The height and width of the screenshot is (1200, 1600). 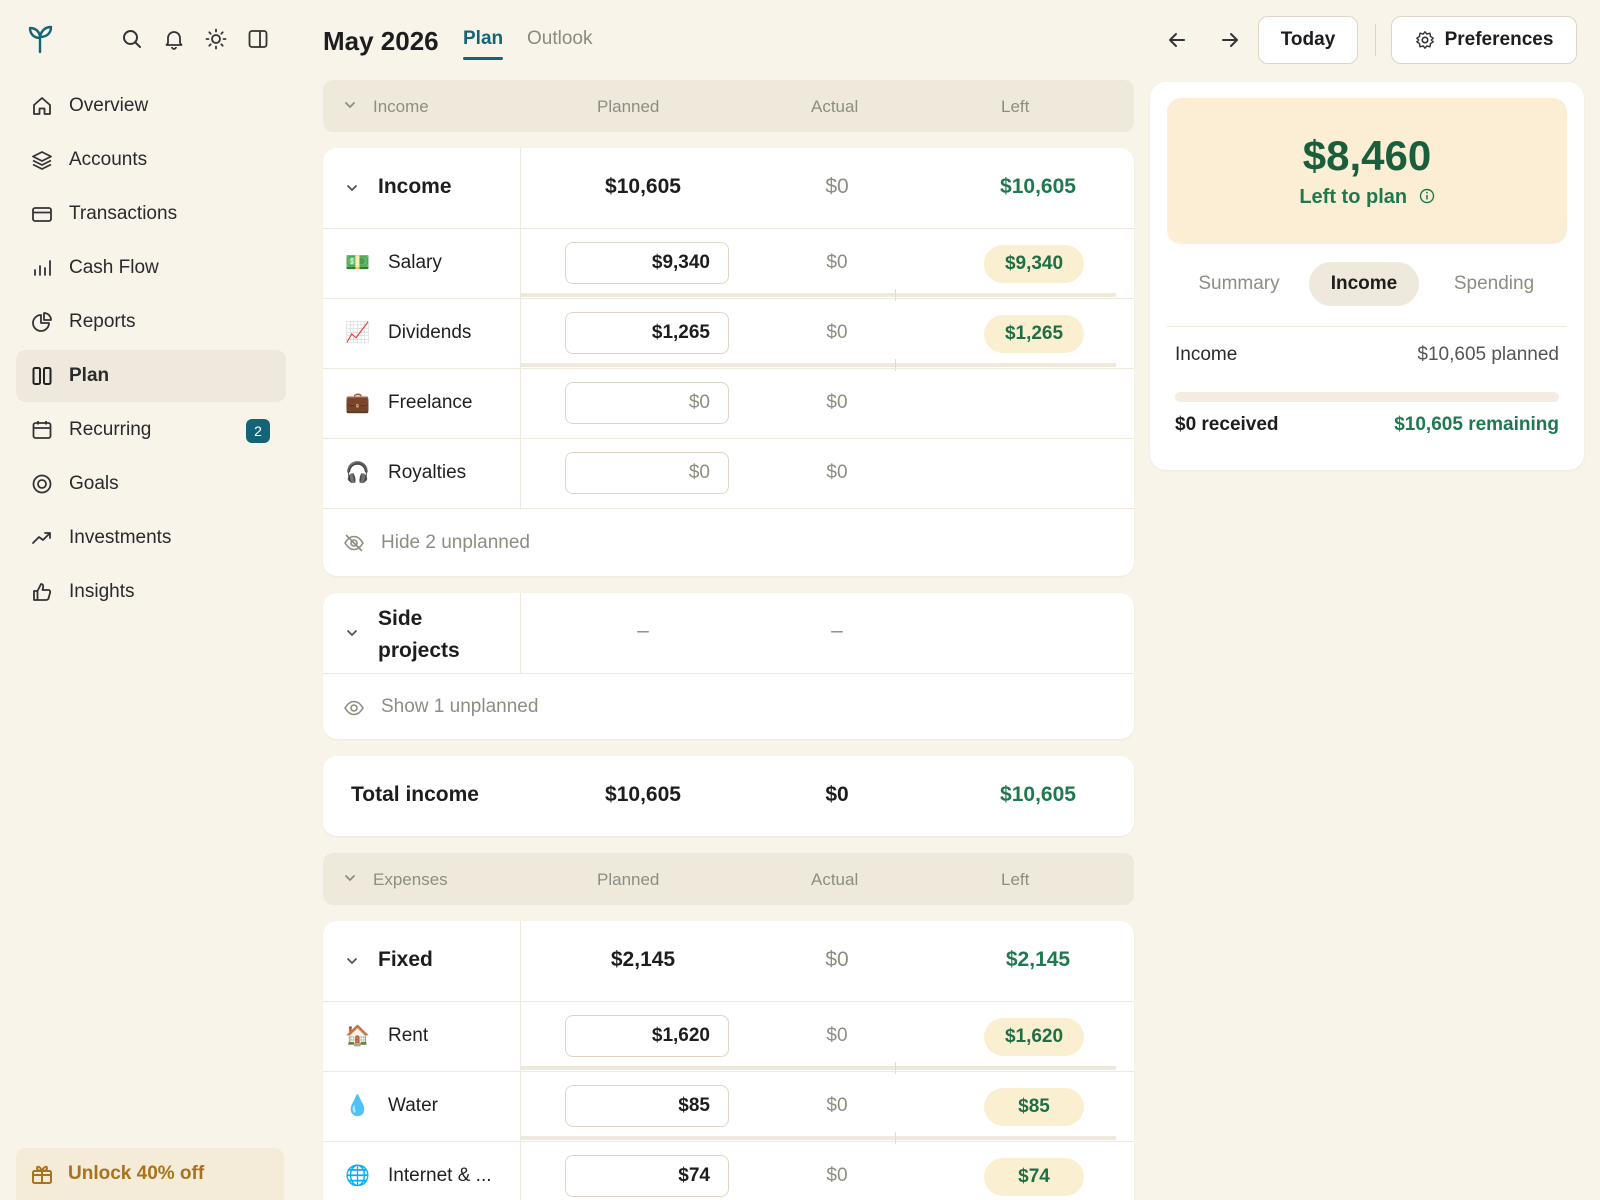 I want to click on sidebar-item-label: Recurring, so click(x=110, y=429).